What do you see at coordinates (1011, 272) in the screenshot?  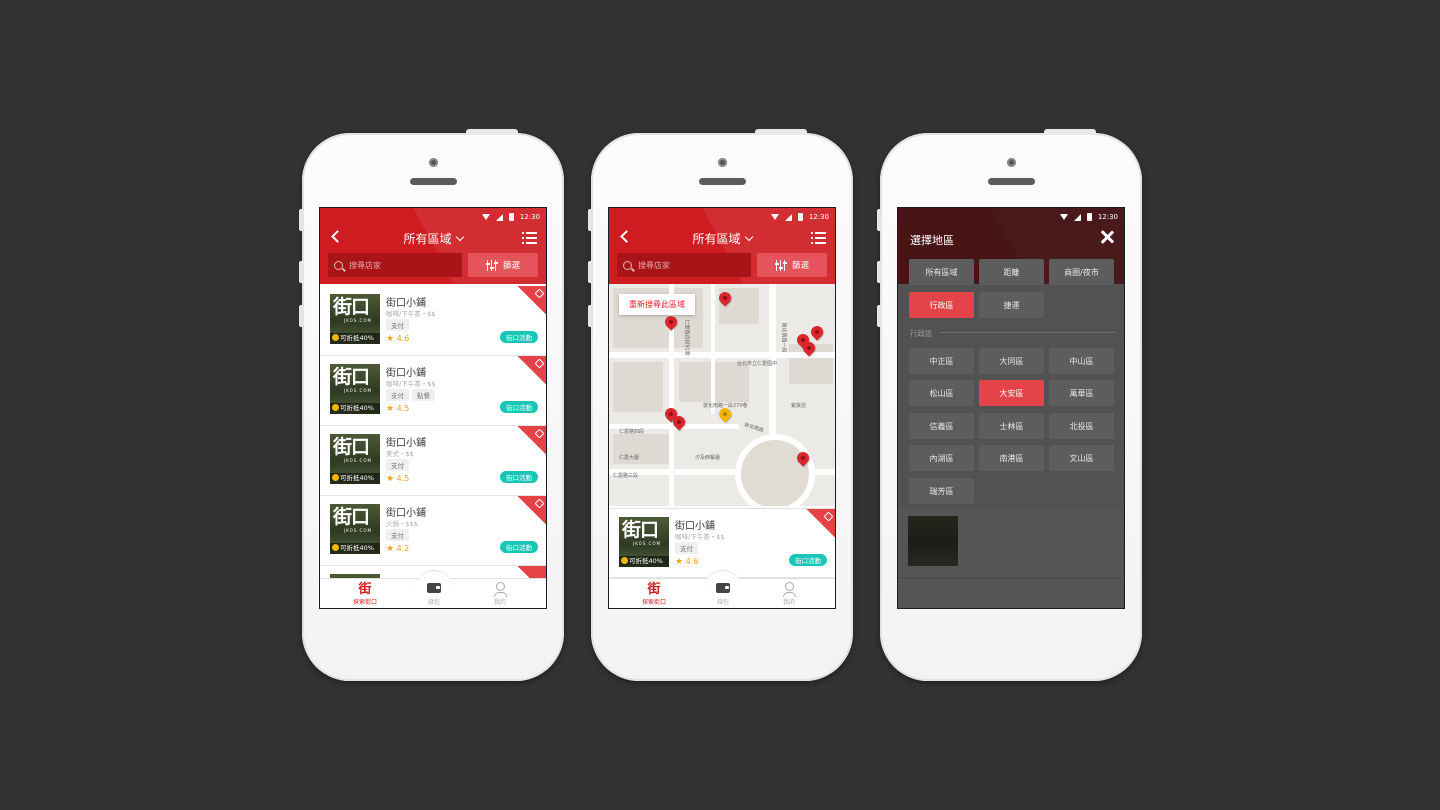 I see `option-distance: 距離` at bounding box center [1011, 272].